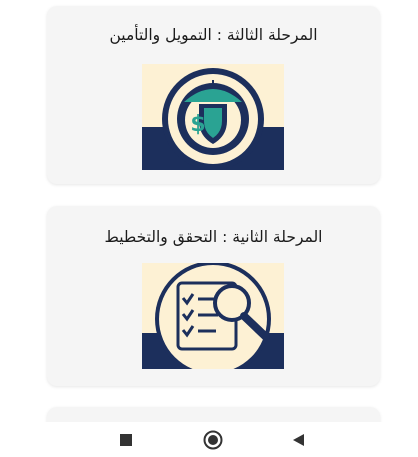  Describe the element at coordinates (213, 237) in the screenshot. I see `stage-2-title: المرحلة الثانية : التحقق والتخطيط` at that location.